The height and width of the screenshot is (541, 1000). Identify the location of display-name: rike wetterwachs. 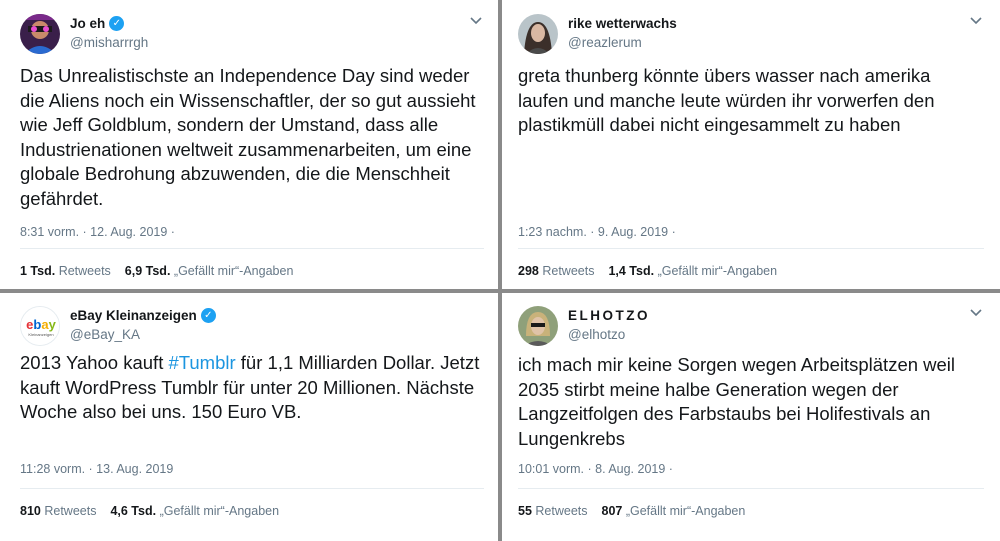
(622, 23).